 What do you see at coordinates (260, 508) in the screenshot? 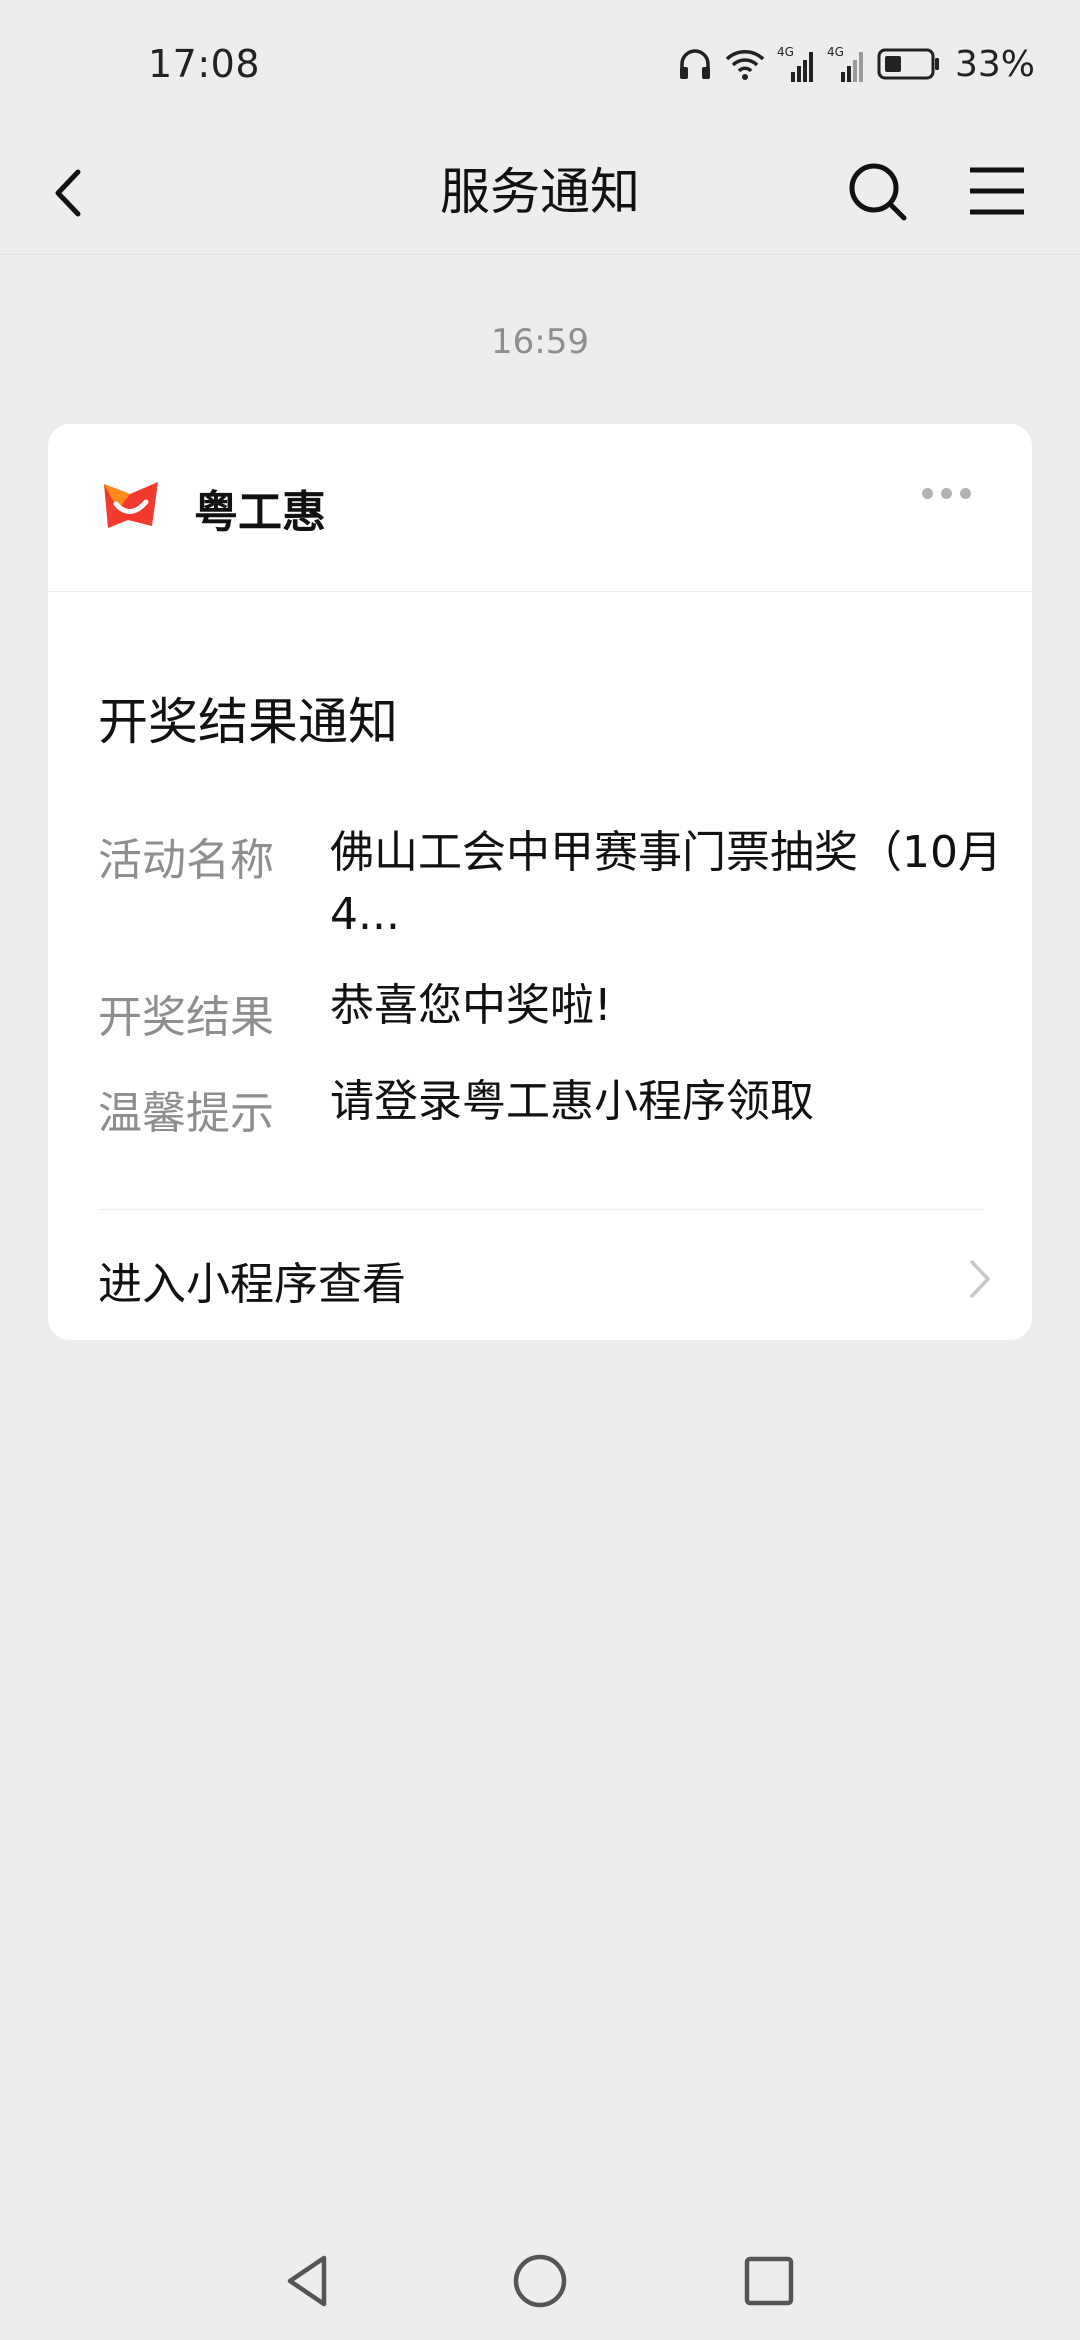
I see `app-name: 粤工惠` at bounding box center [260, 508].